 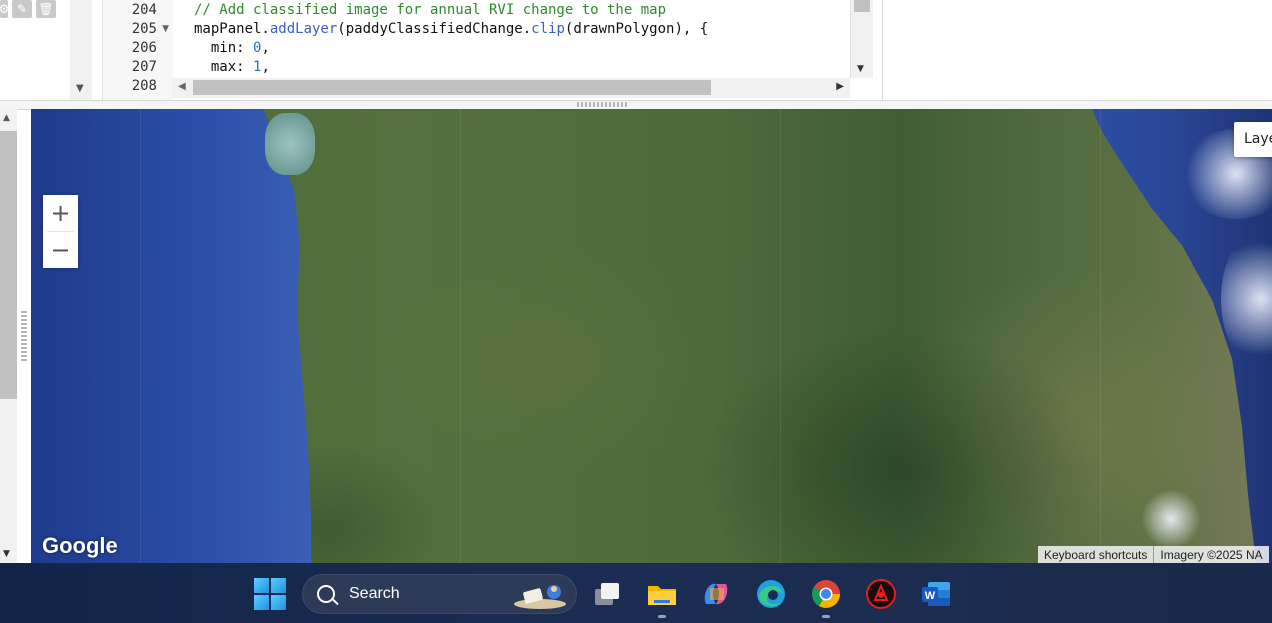 What do you see at coordinates (607, 594) in the screenshot?
I see `task-view-icon` at bounding box center [607, 594].